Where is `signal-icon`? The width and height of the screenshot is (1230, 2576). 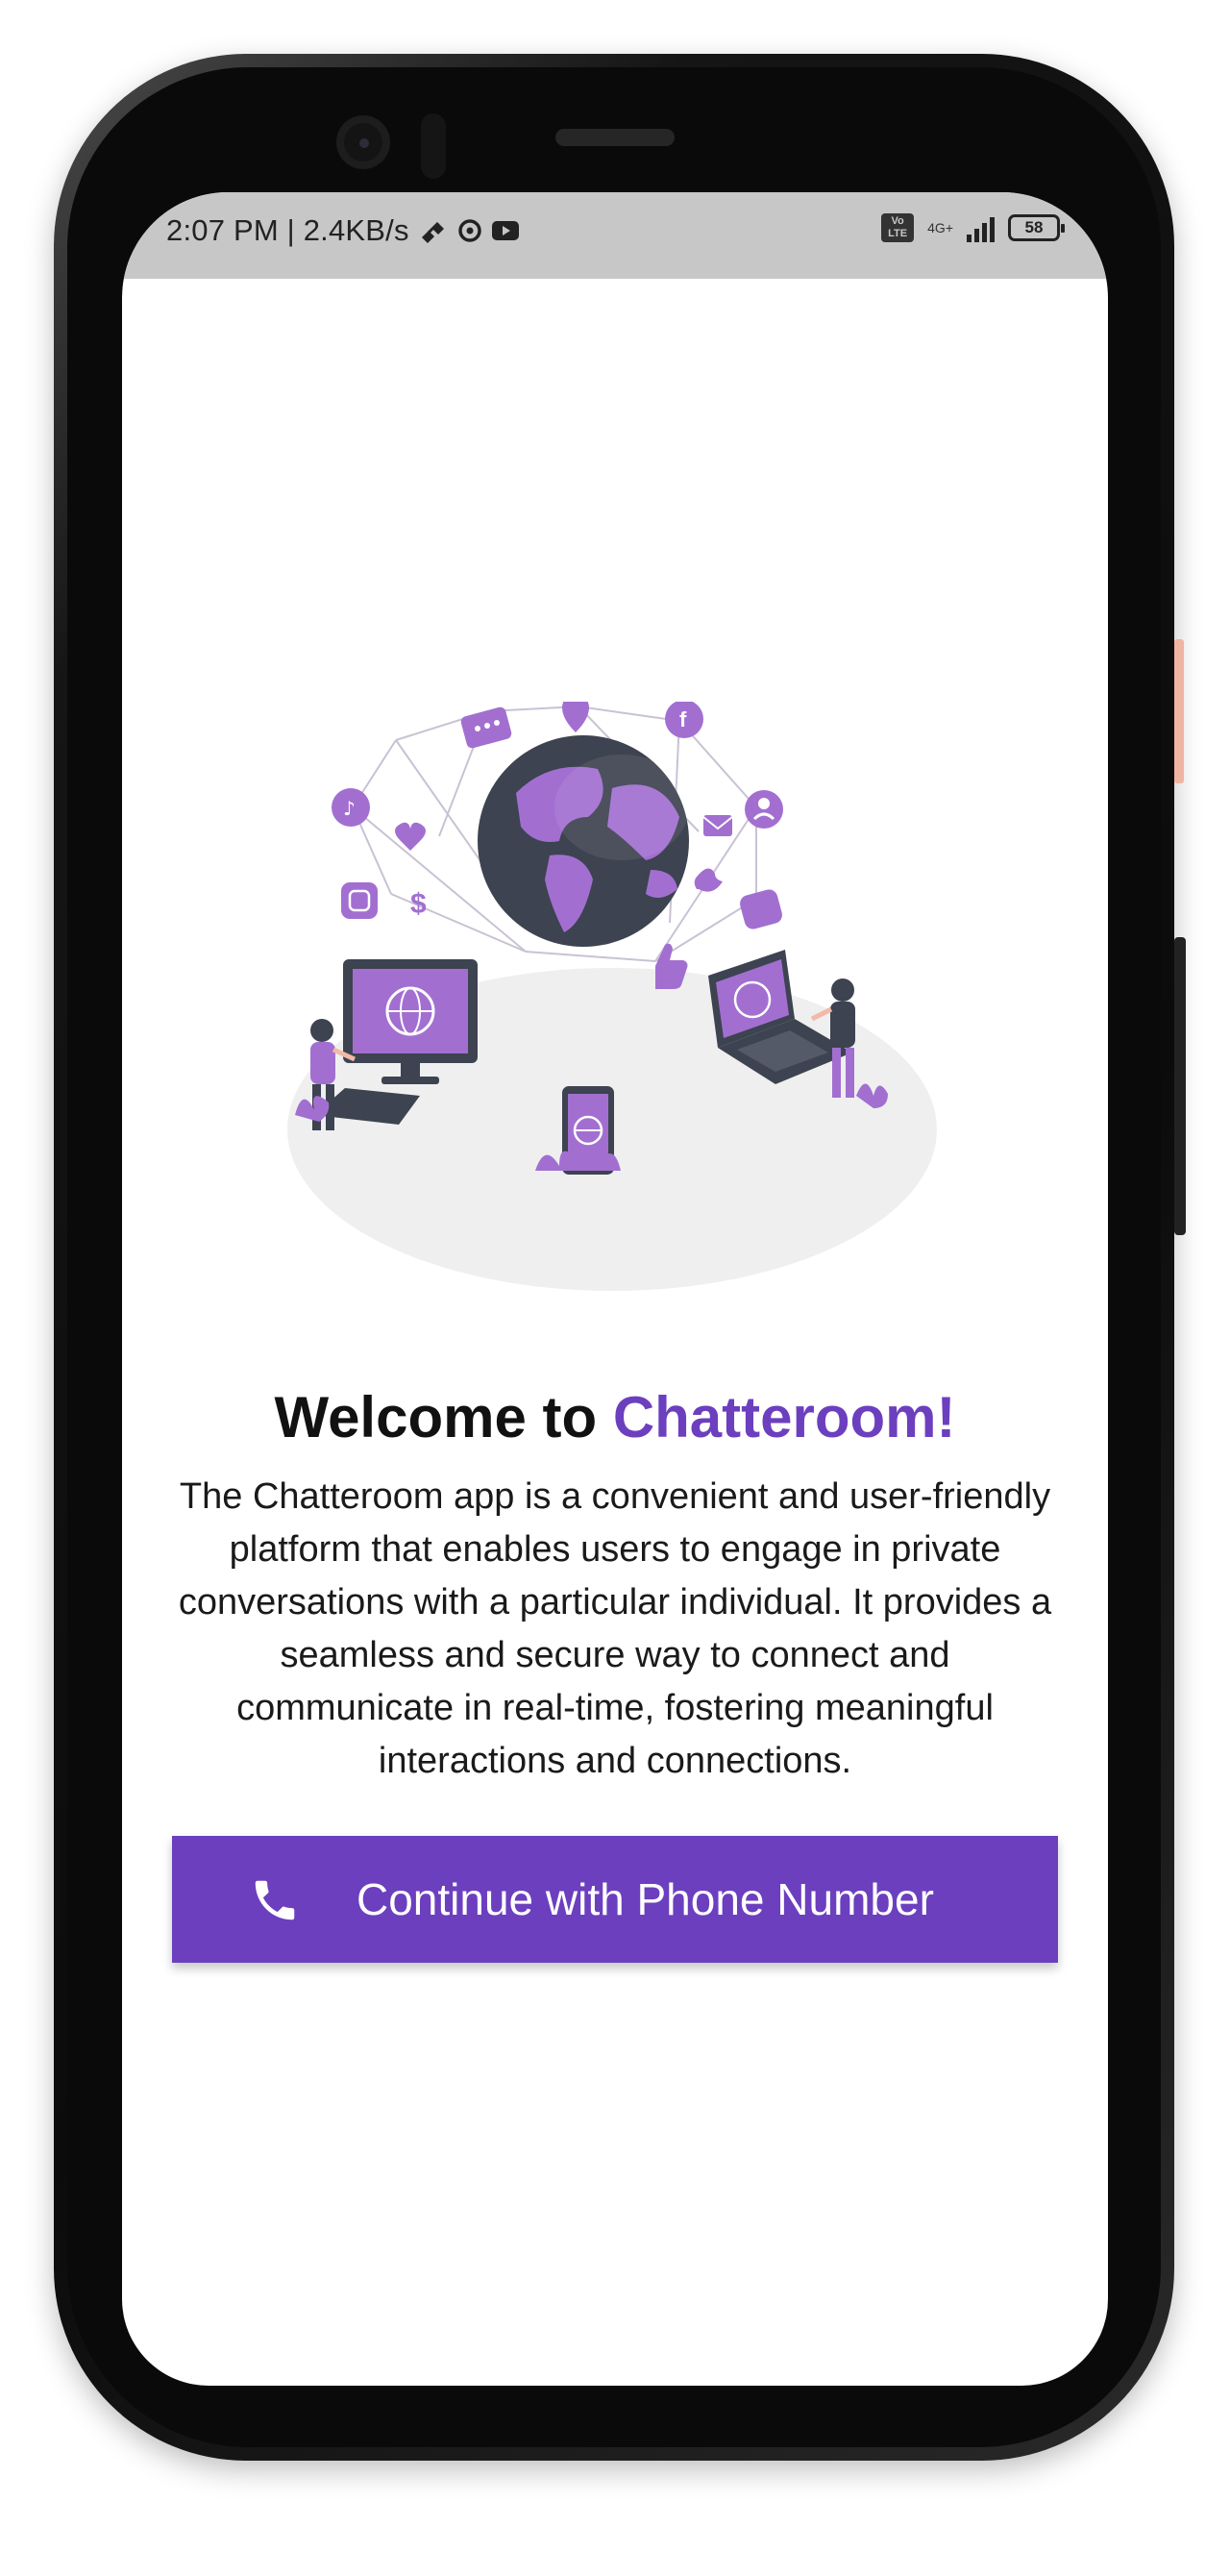 signal-icon is located at coordinates (981, 227).